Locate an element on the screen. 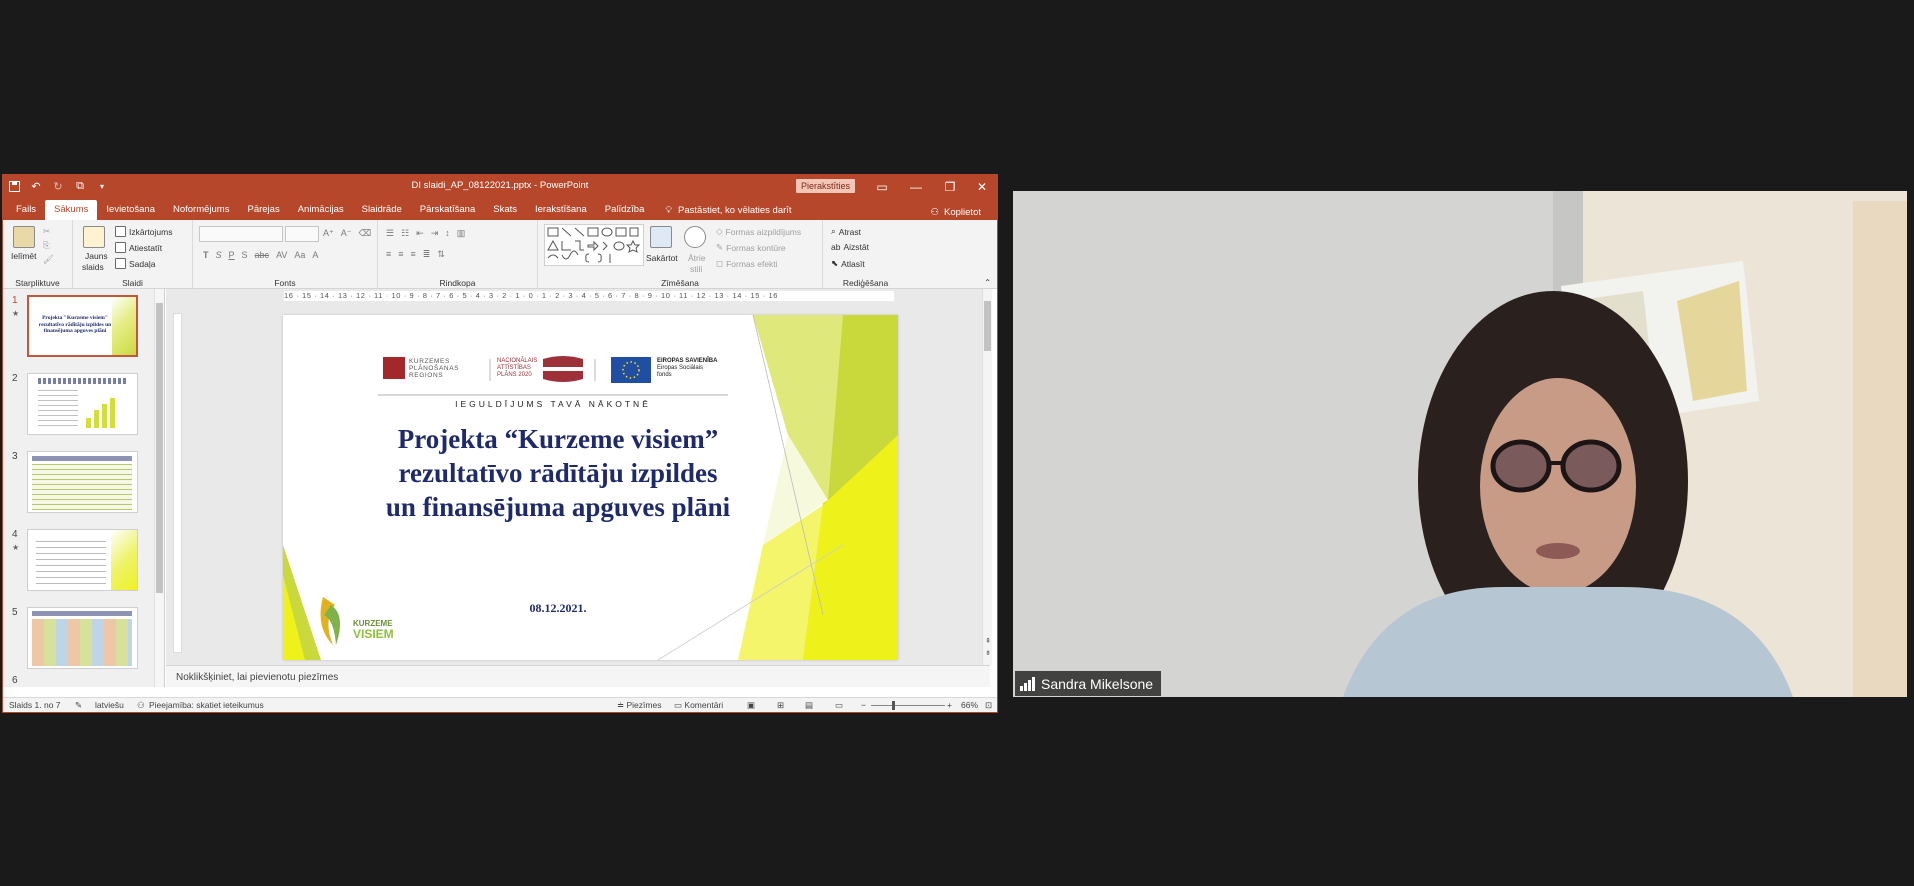 Image resolution: width=1914 pixels, height=886 pixels. font-shrink-icon: A⁻ is located at coordinates (346, 233).